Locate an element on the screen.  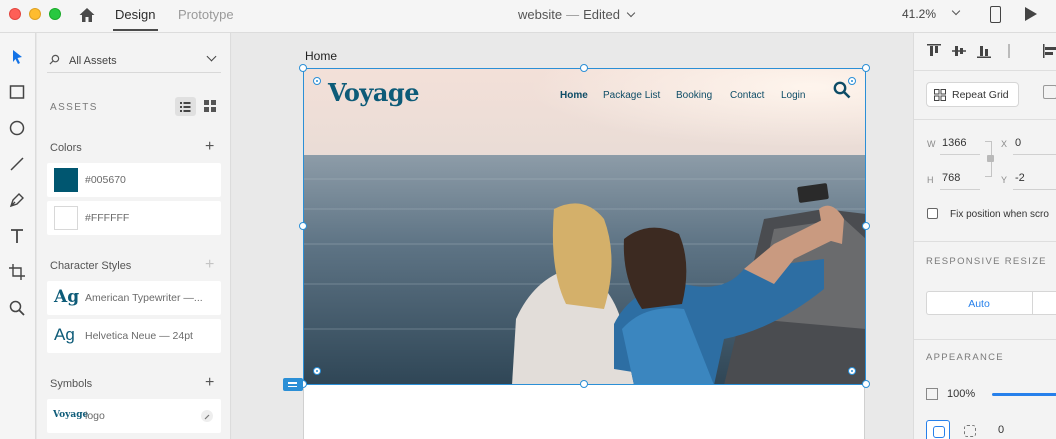
resize-handle-bottom is located at coordinates (584, 384).